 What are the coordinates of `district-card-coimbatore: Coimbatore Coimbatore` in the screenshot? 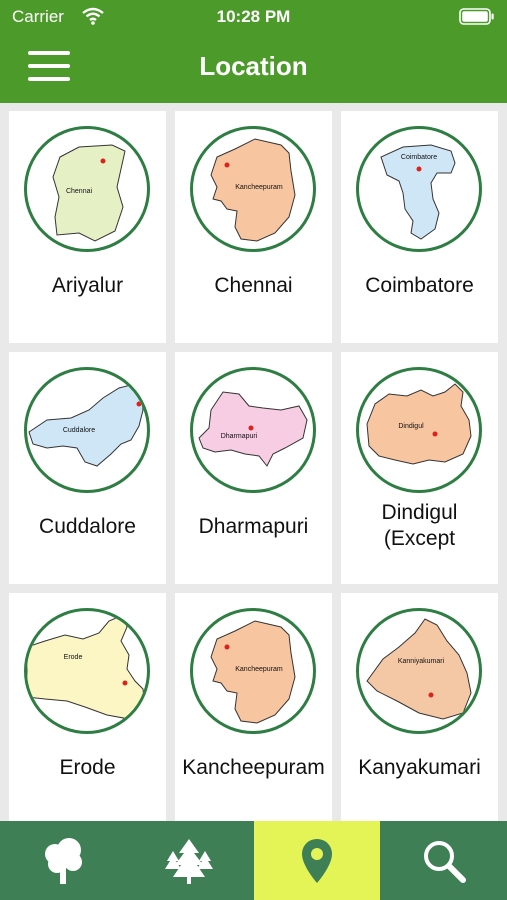 It's located at (419, 227).